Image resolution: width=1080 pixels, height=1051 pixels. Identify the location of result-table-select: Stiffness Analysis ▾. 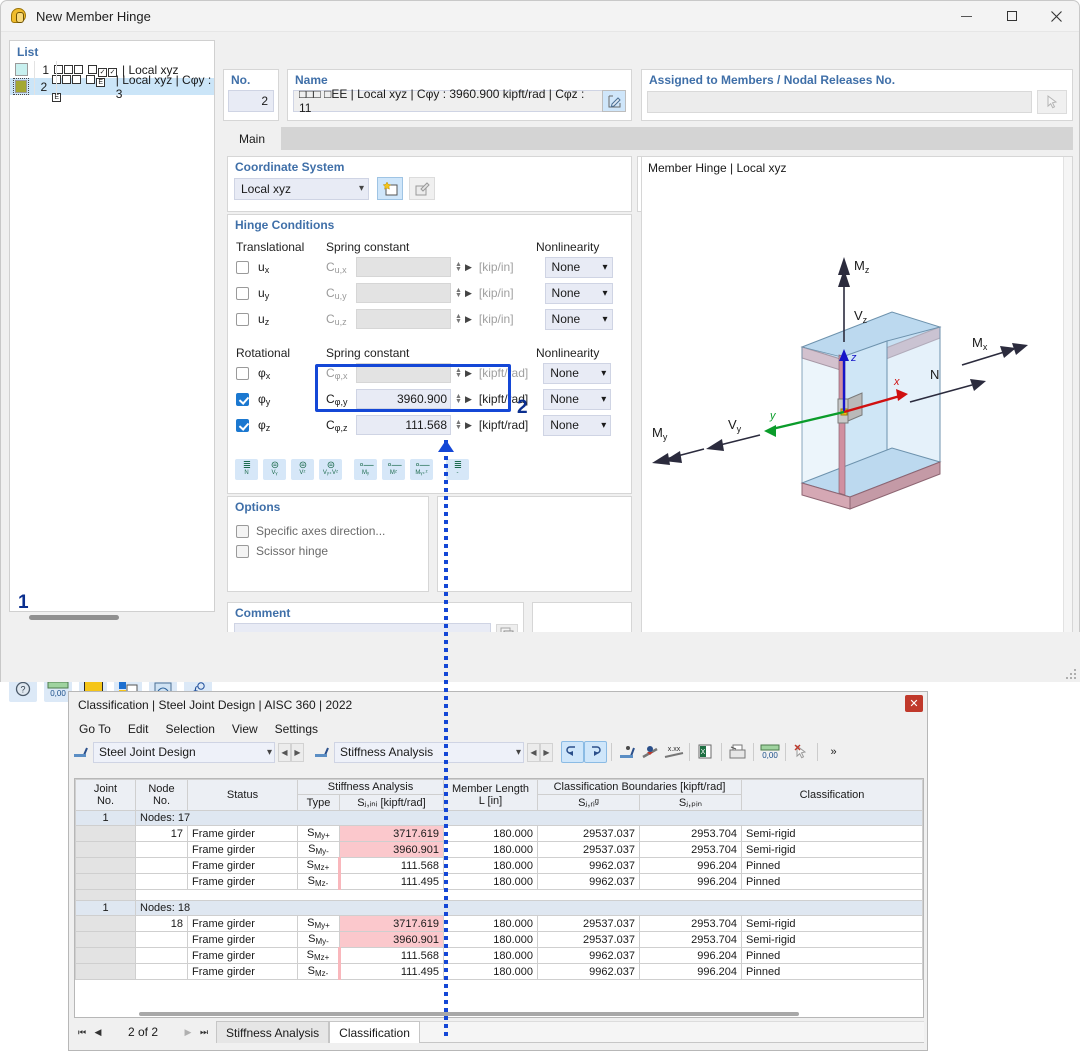
(429, 752).